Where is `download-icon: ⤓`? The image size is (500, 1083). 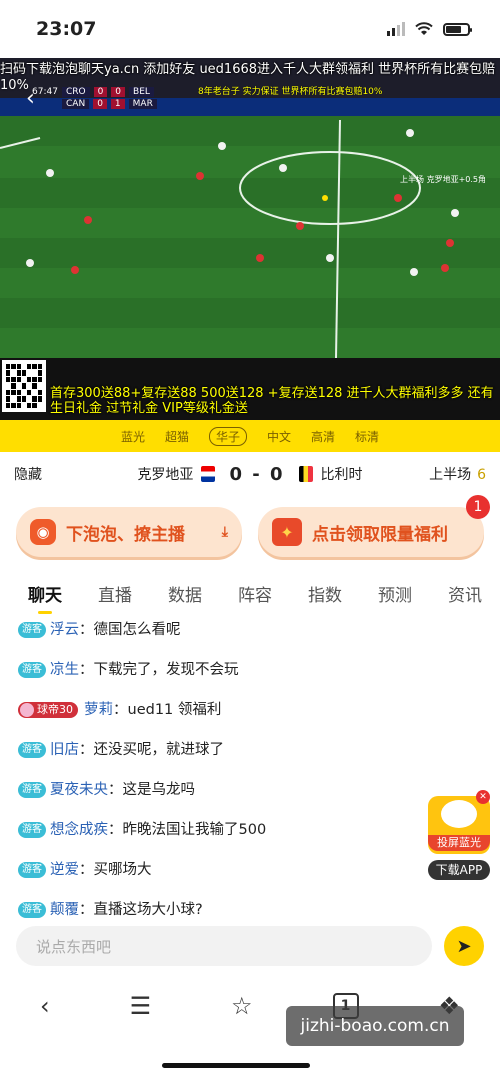 download-icon: ⤓ is located at coordinates (224, 532).